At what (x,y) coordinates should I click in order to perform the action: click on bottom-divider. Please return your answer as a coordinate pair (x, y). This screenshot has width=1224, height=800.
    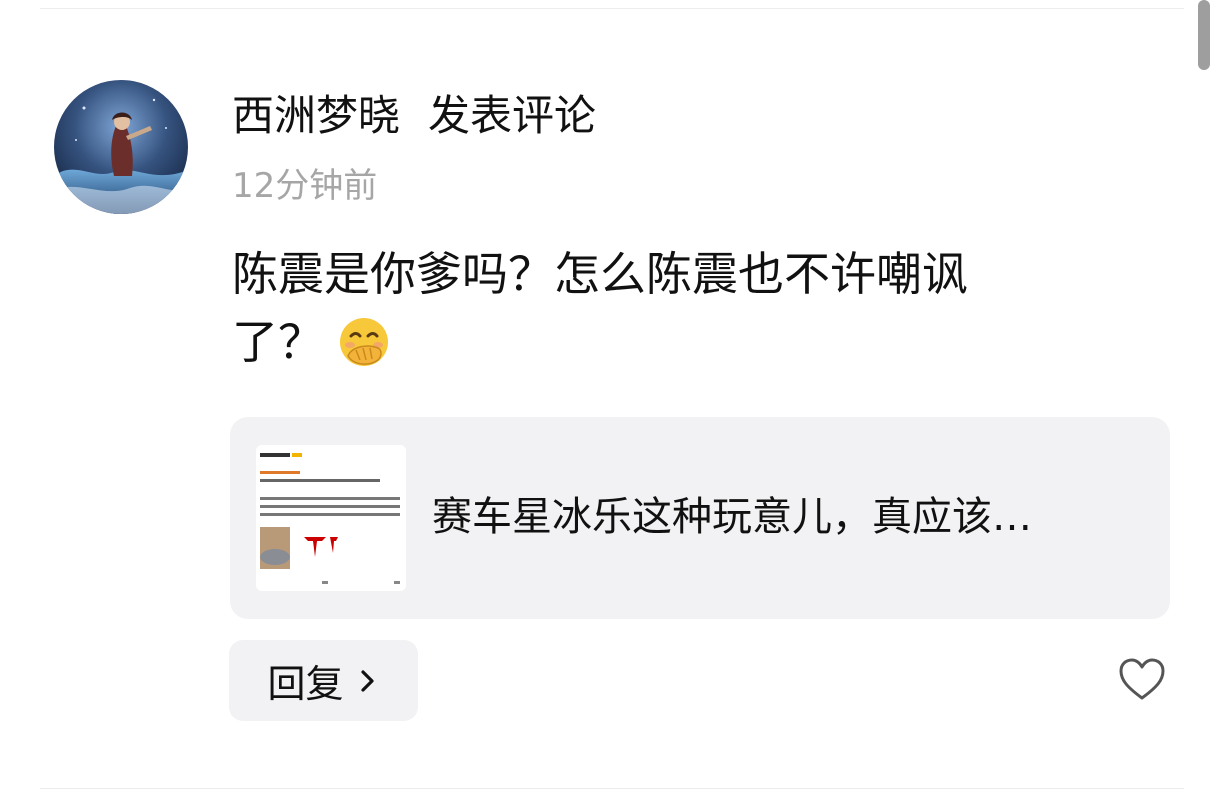
    Looking at the image, I should click on (612, 788).